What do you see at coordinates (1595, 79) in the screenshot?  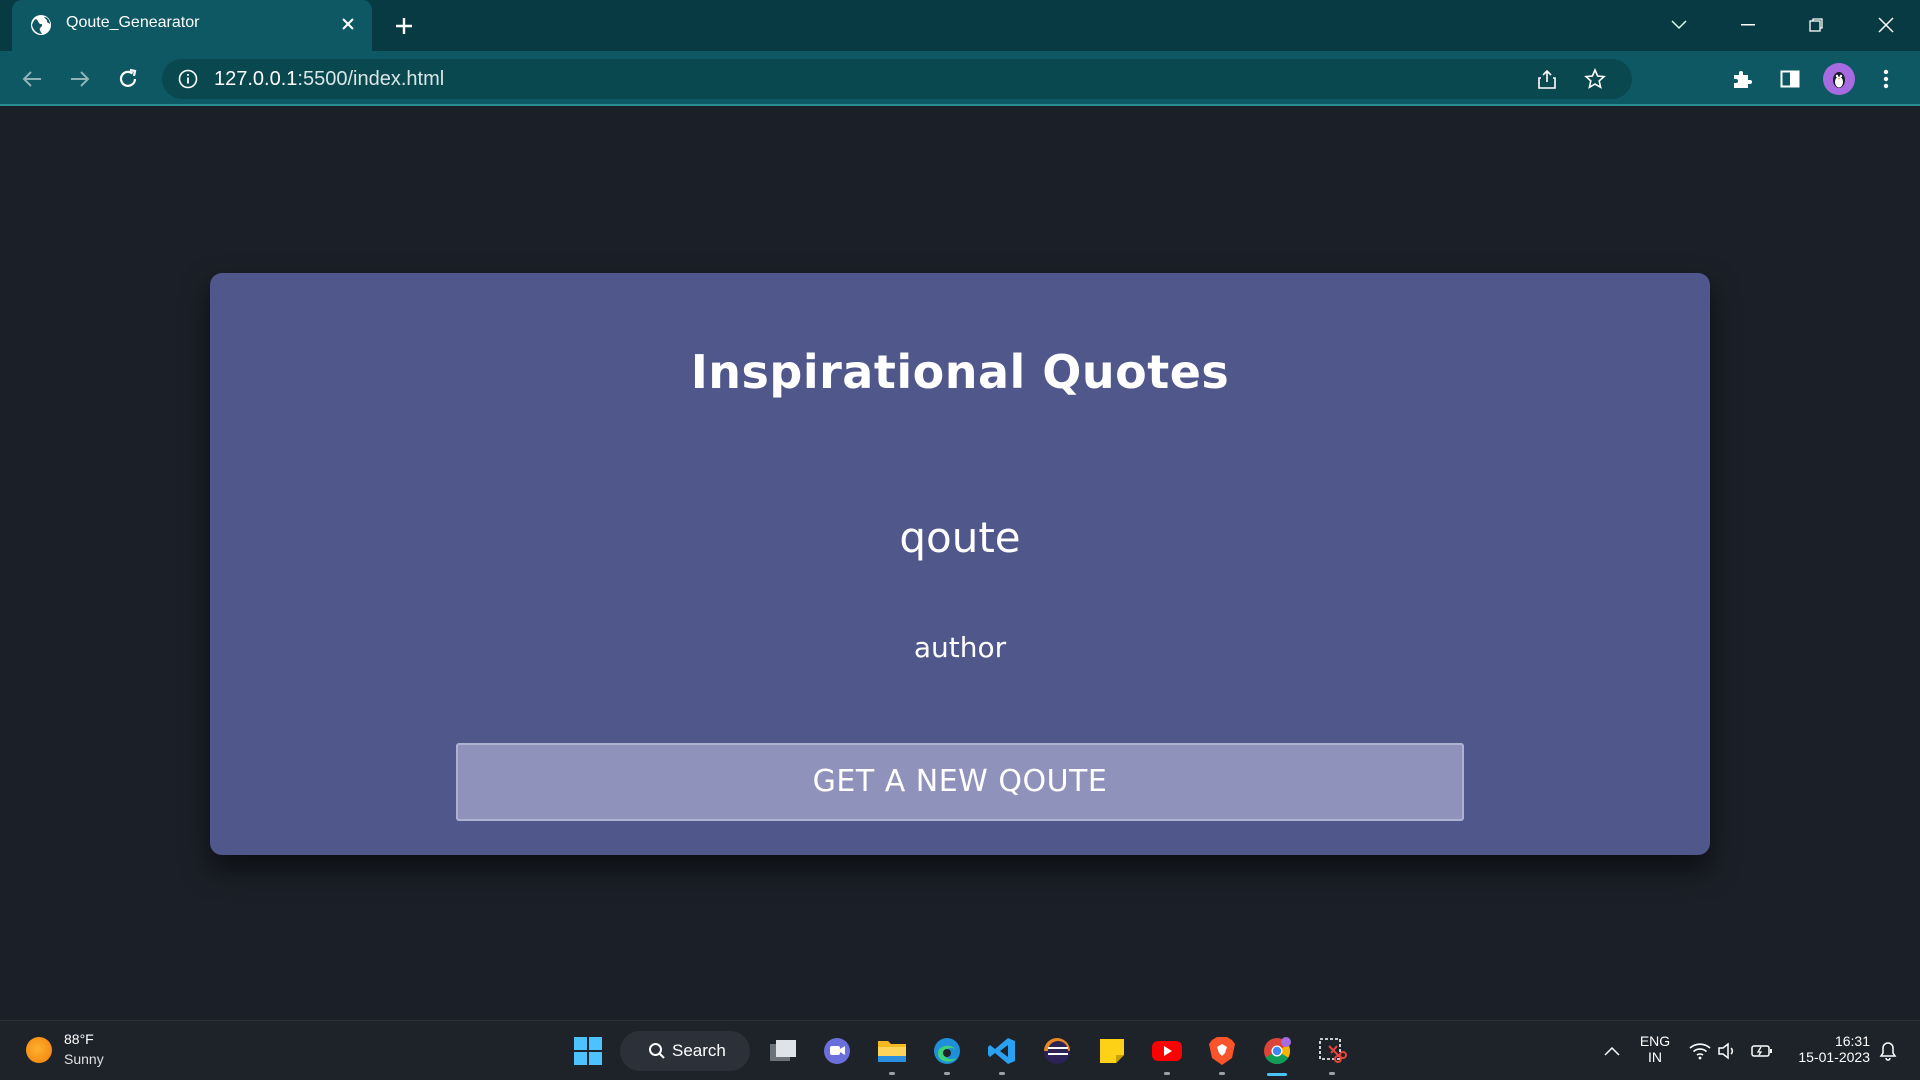 I see `bookmark-star-icon` at bounding box center [1595, 79].